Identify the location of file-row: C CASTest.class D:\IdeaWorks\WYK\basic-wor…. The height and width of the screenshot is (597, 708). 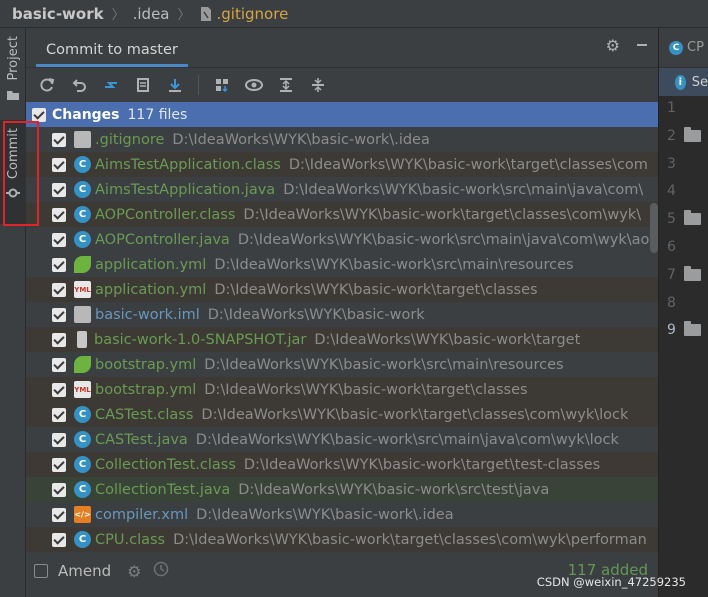
(342, 414).